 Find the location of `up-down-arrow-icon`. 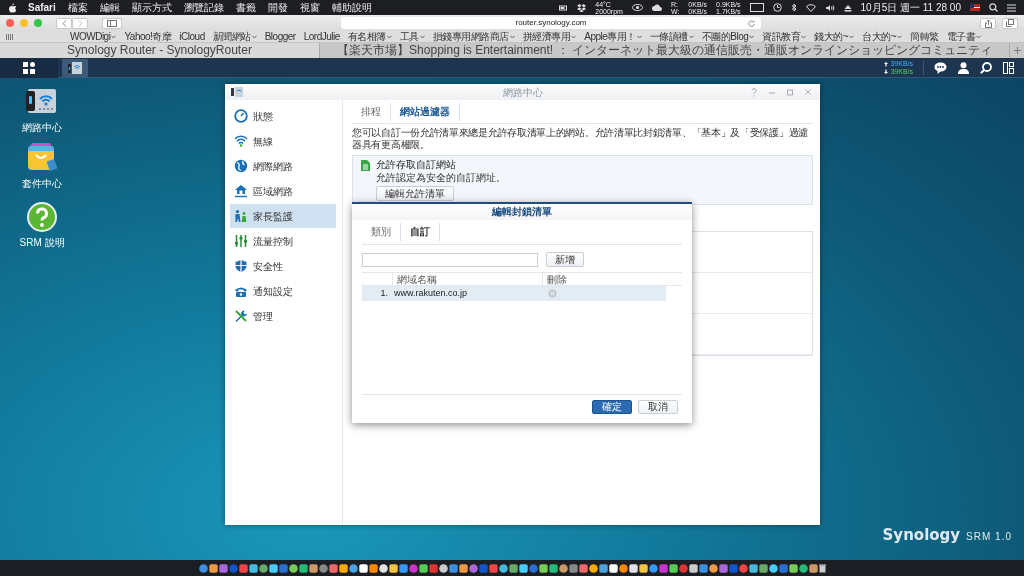

up-down-arrow-icon is located at coordinates (886, 67).